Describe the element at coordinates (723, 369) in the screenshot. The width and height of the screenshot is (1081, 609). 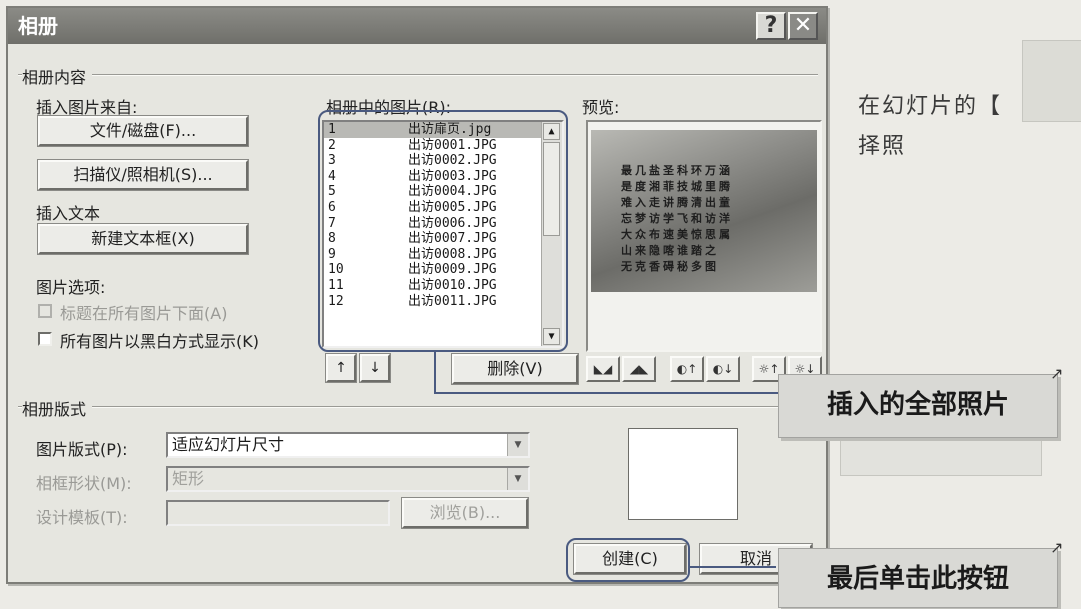
I see `contrast-down-icon: ◐↓` at that location.